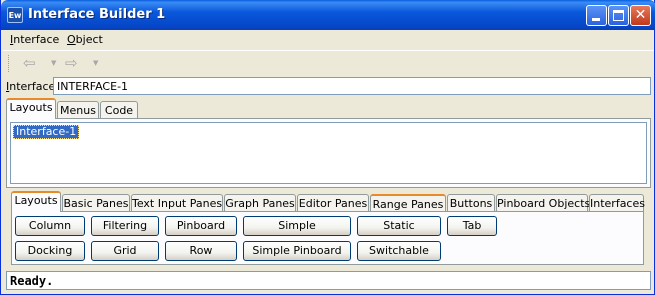 The width and height of the screenshot is (655, 295). Describe the element at coordinates (352, 86) in the screenshot. I see `interface-name-input` at that location.